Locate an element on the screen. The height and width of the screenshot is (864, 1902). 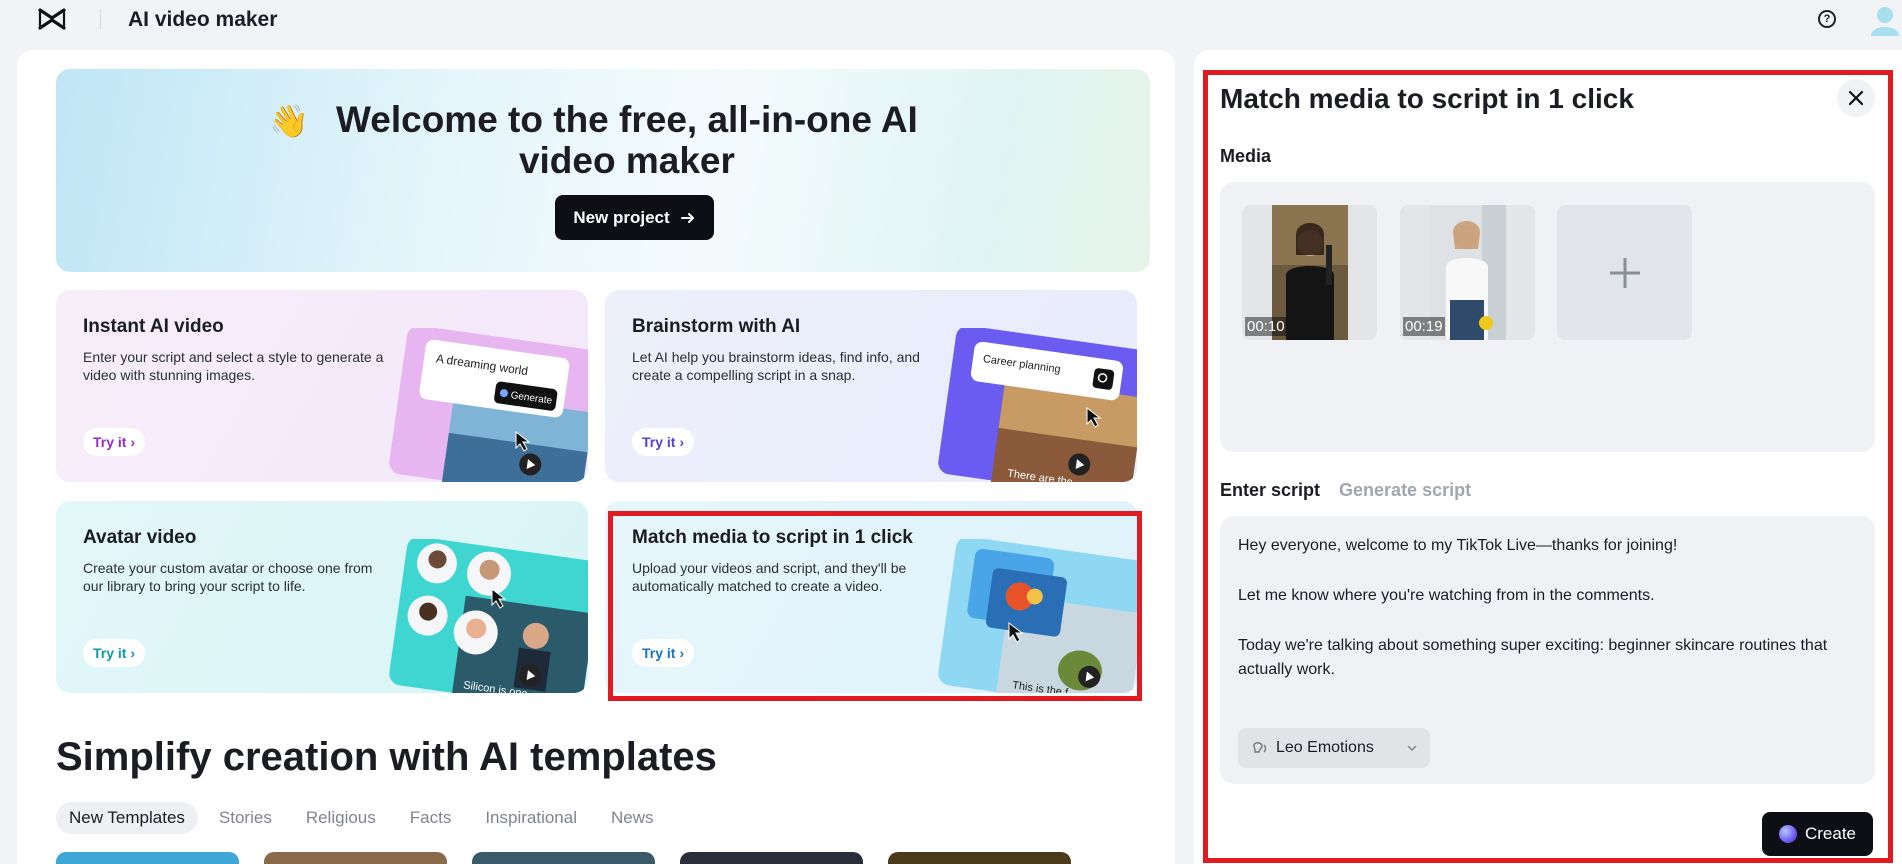
user-avatar-icon is located at coordinates (1885, 20).